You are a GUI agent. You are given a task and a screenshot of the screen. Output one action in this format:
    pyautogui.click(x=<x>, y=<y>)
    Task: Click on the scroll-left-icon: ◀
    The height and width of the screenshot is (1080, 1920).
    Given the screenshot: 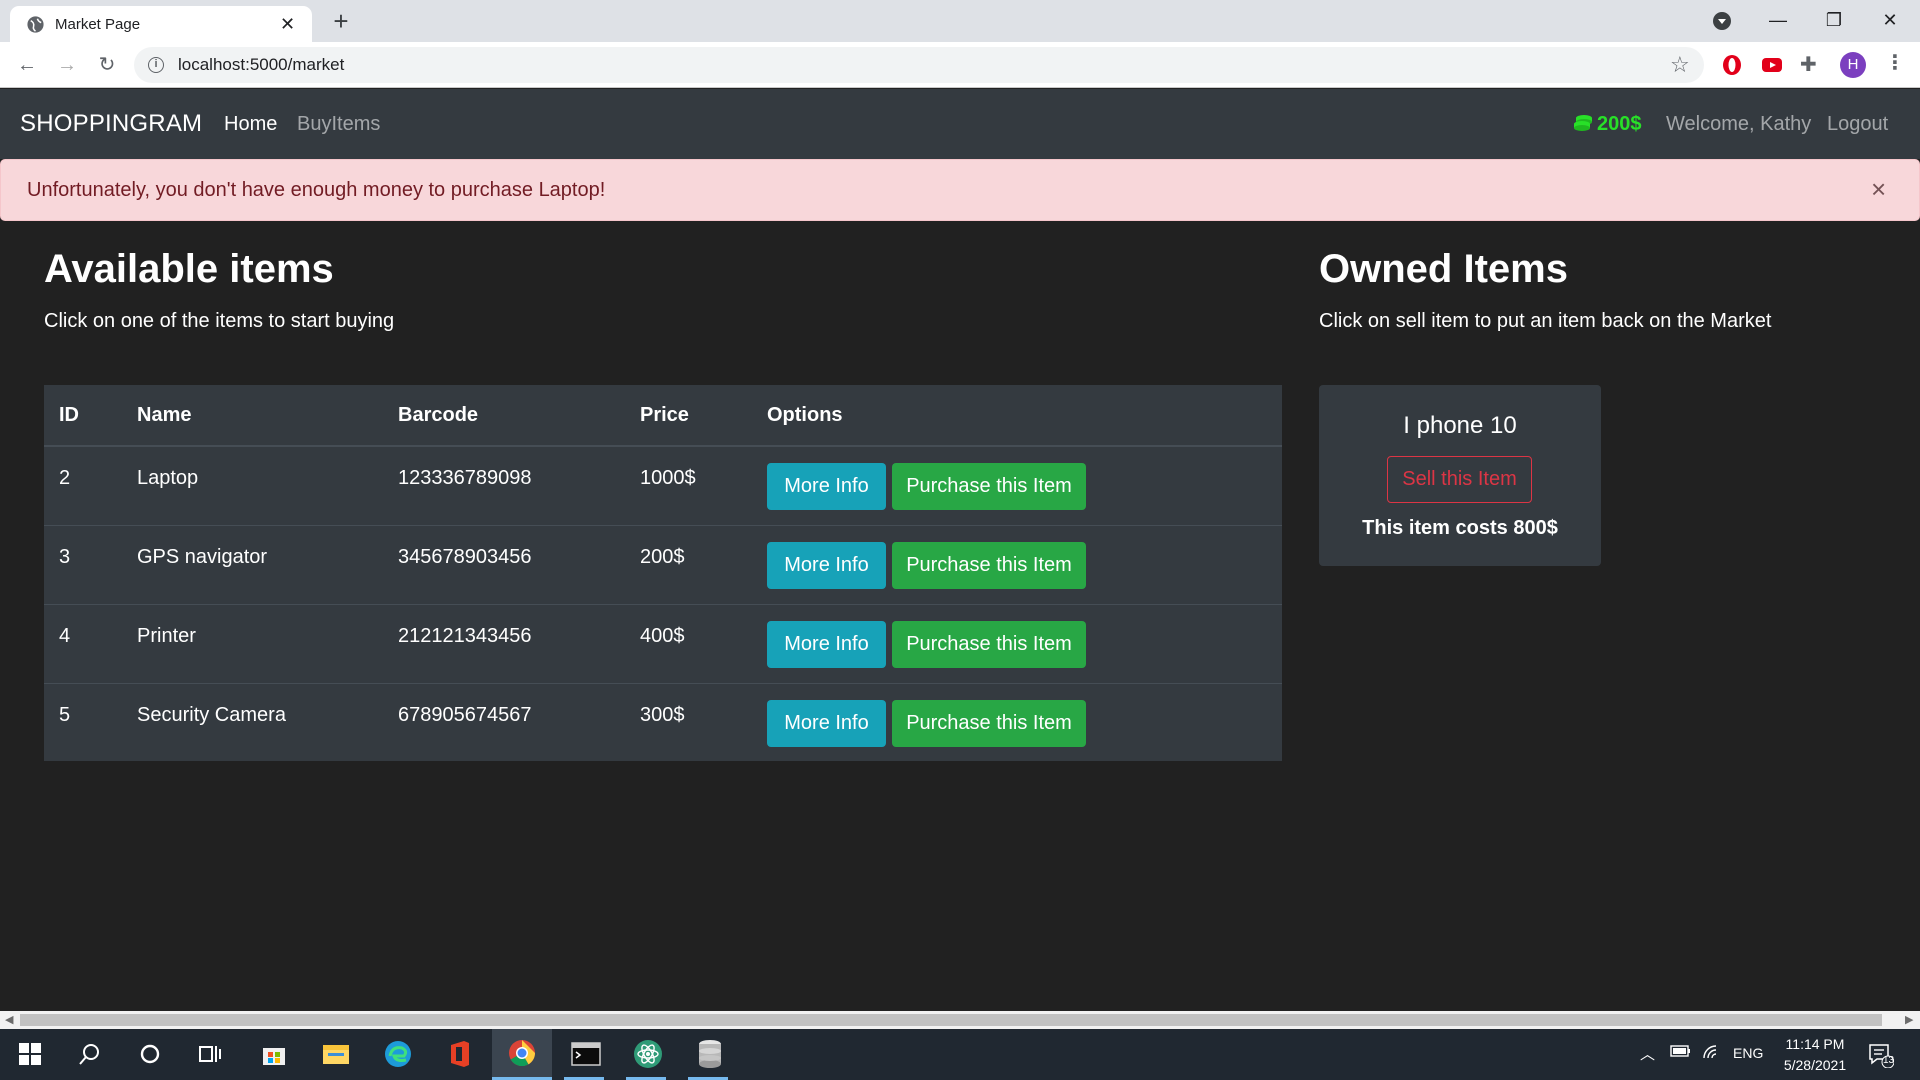 What is the action you would take?
    pyautogui.click(x=9, y=1019)
    